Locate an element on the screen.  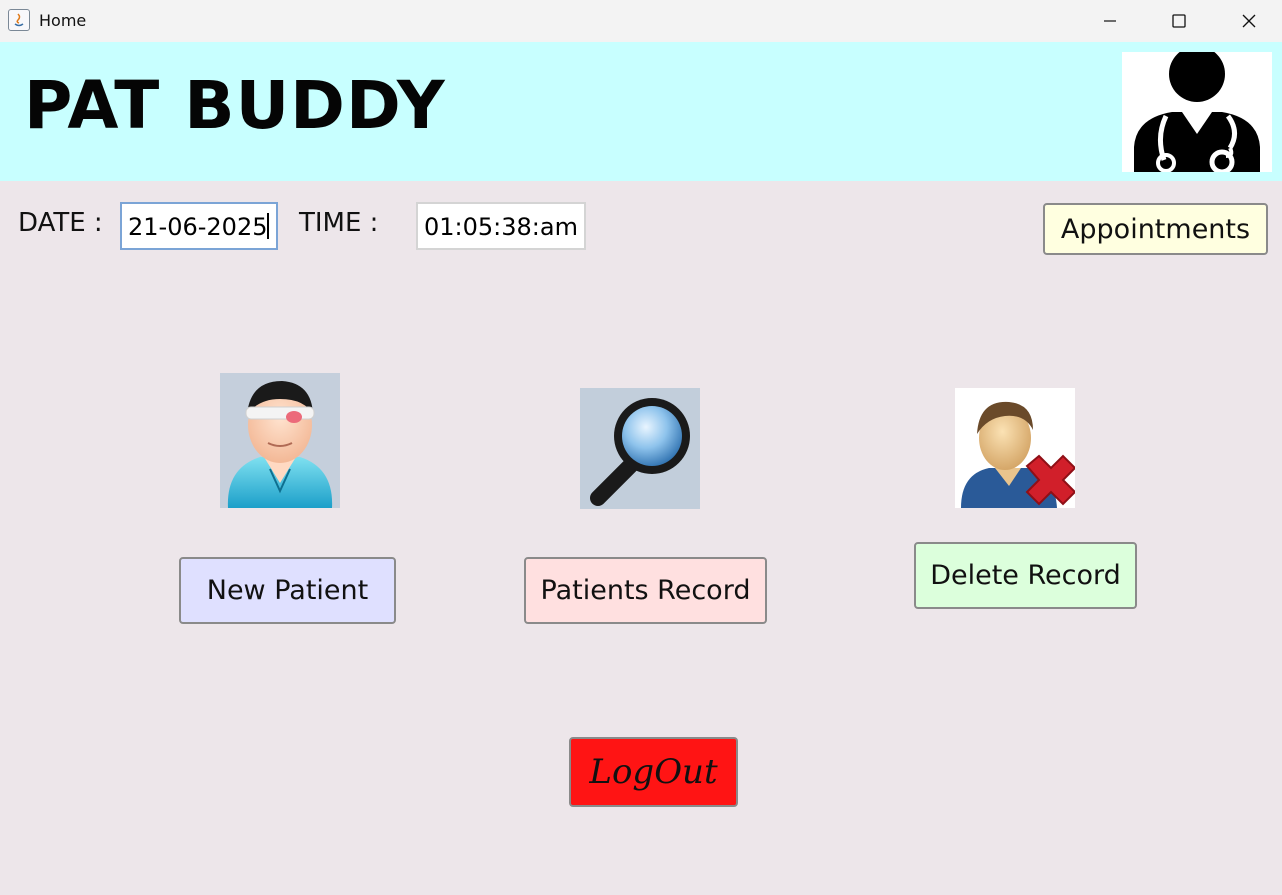
time-label: TIME : is located at coordinates (339, 223).